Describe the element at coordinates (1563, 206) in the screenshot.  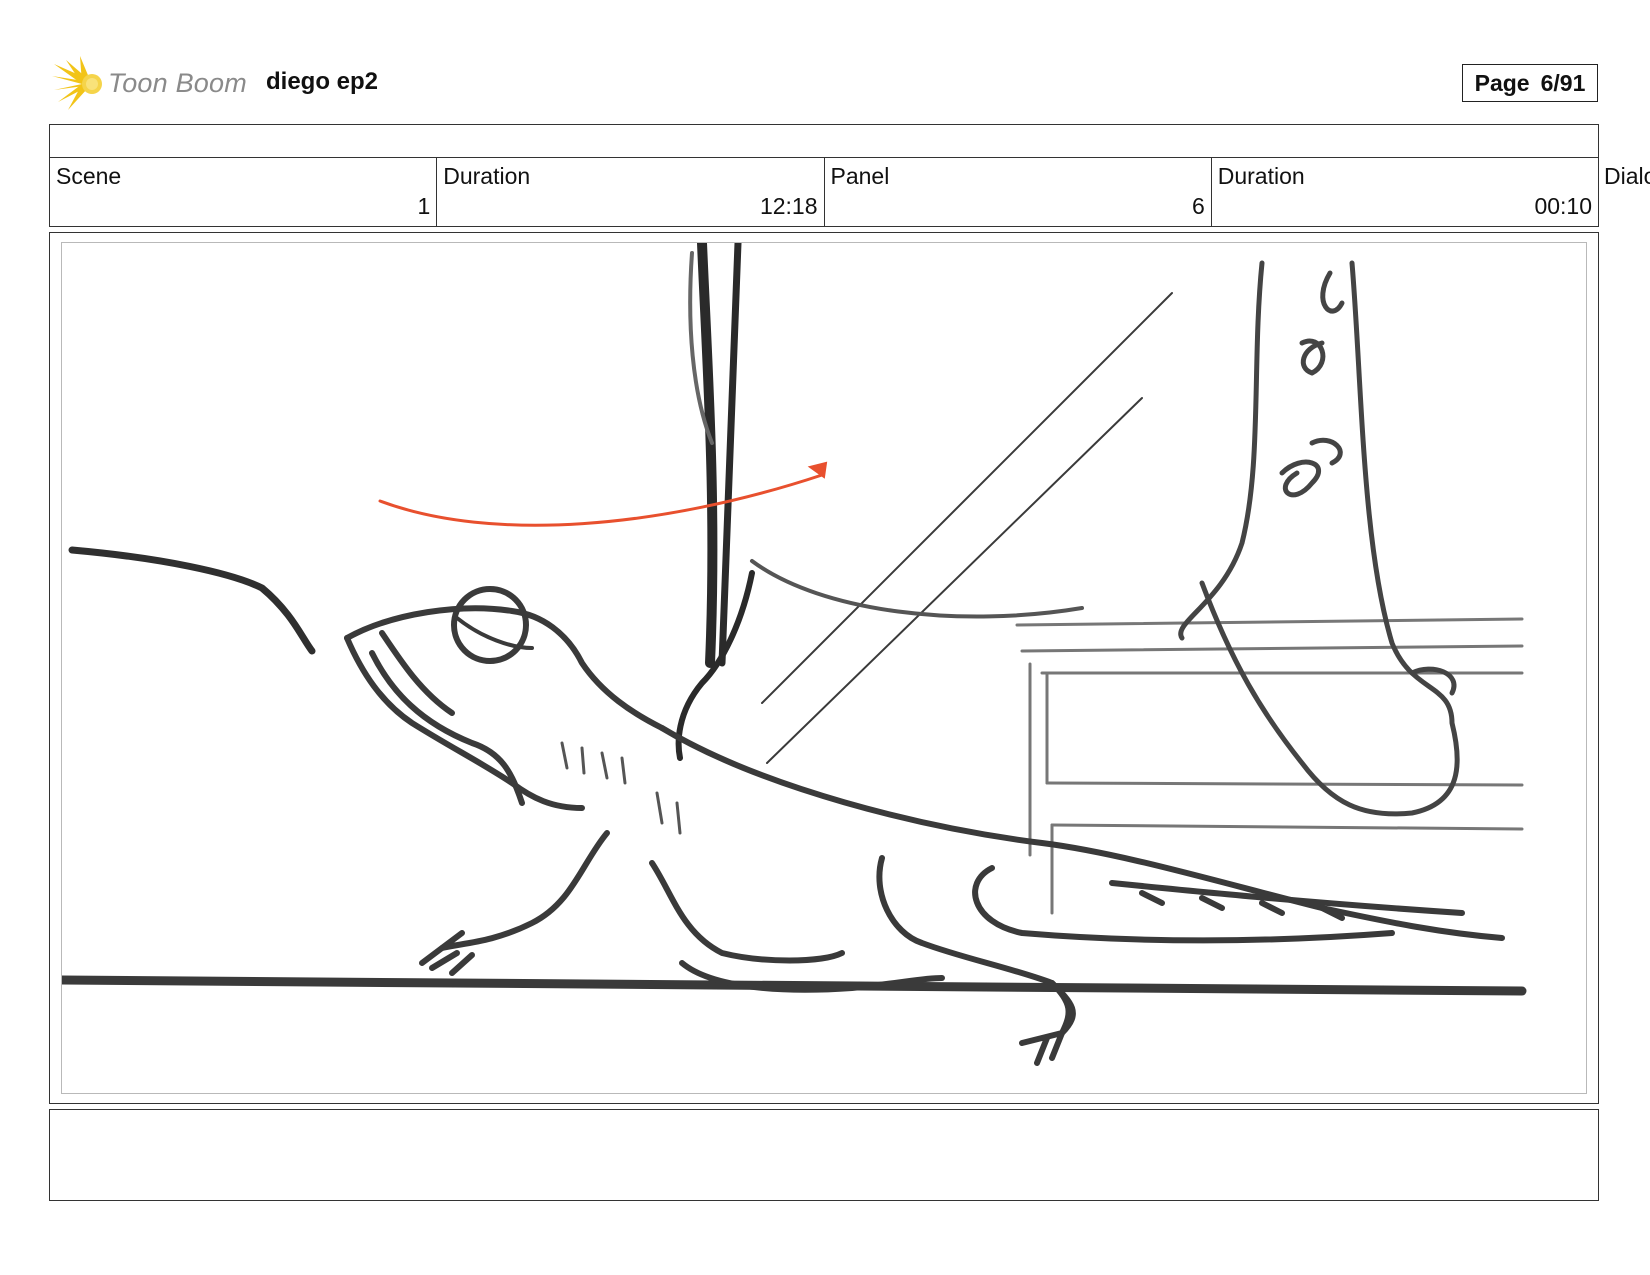
I see `panel-duration-value: 00:10` at that location.